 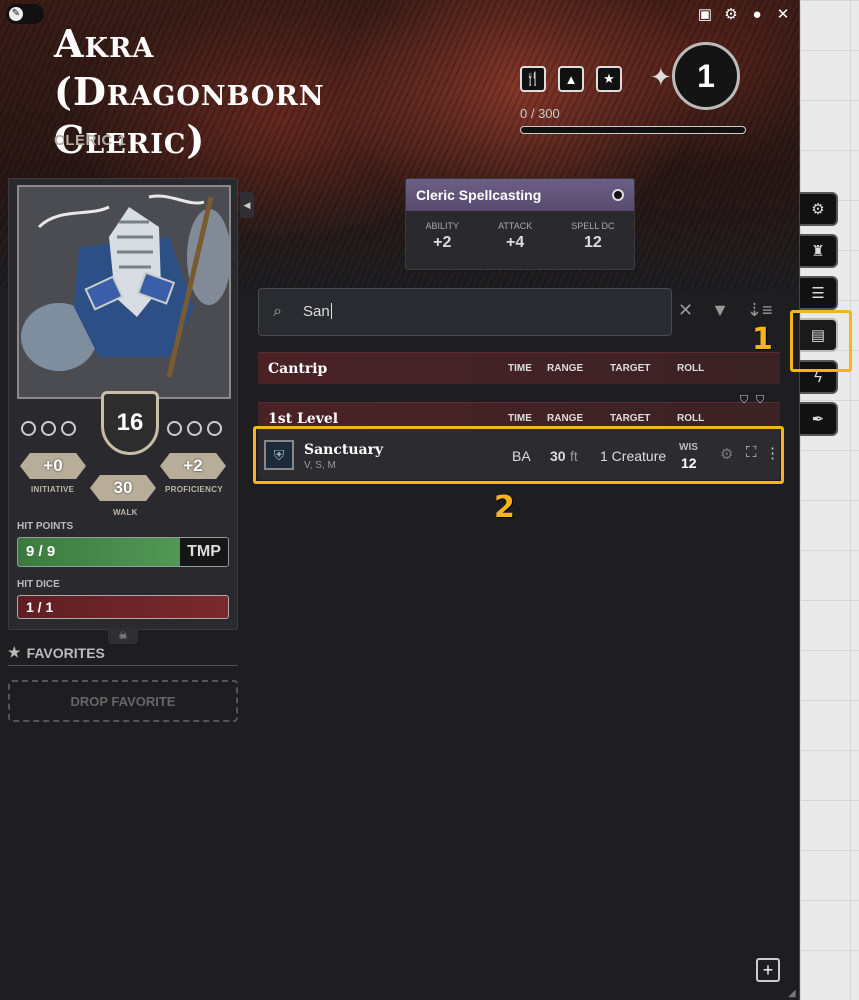 What do you see at coordinates (757, 14) in the screenshot?
I see `user-icon: ●` at bounding box center [757, 14].